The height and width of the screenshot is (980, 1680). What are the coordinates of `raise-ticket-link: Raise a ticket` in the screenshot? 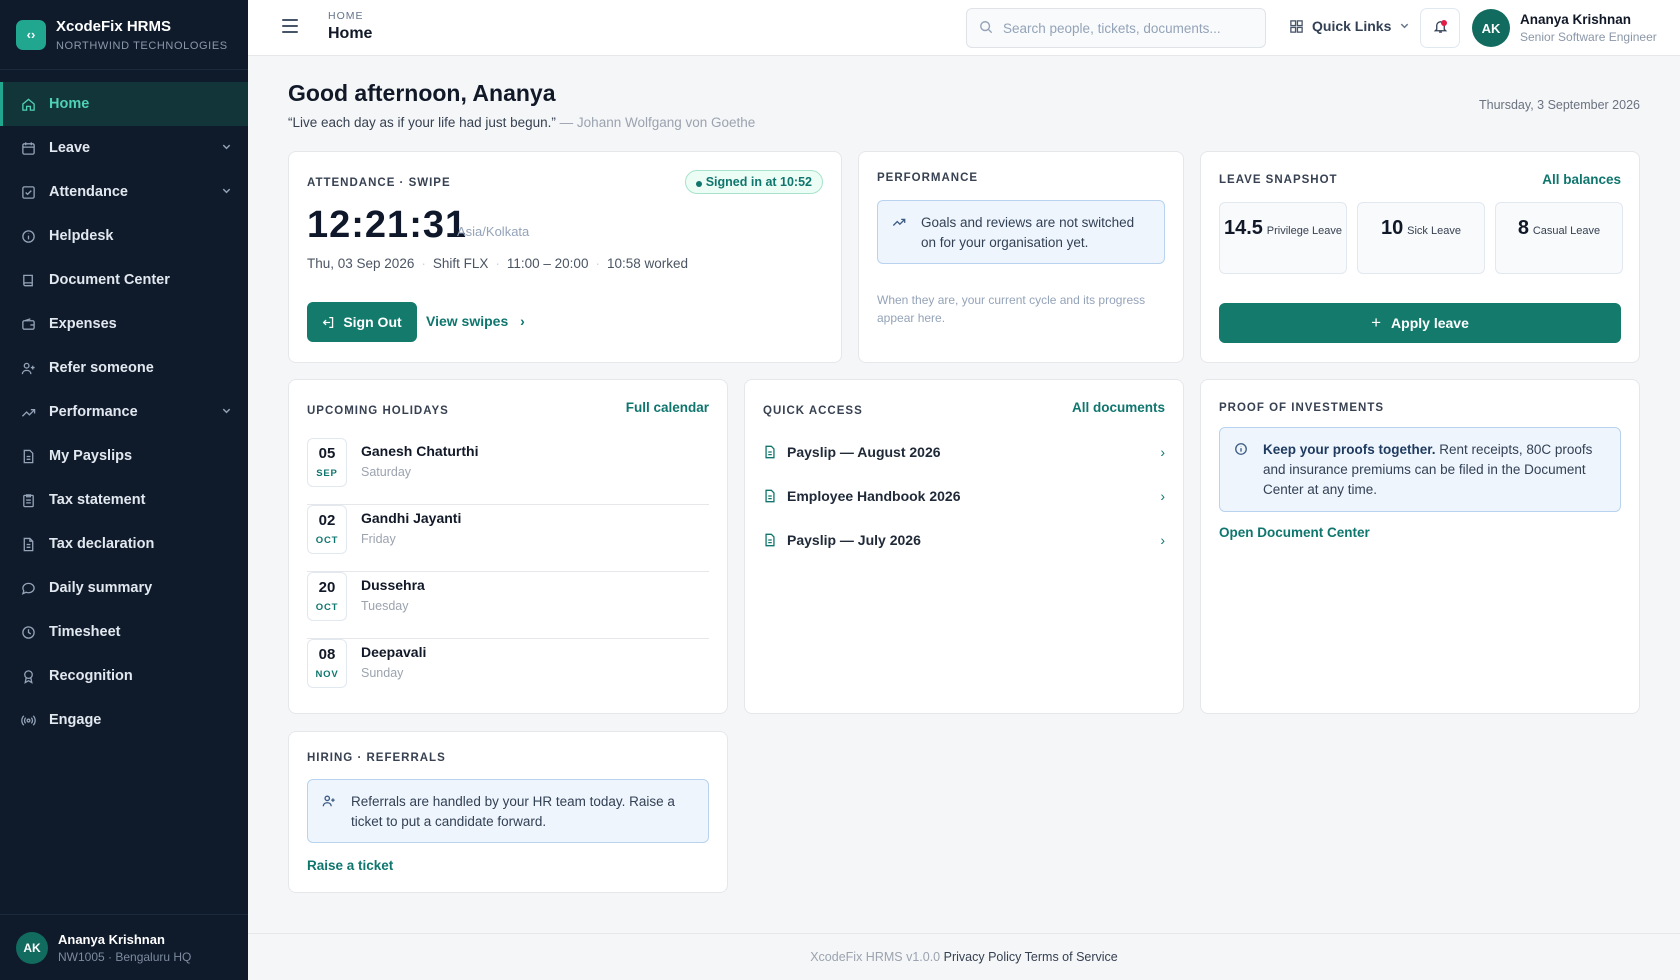 It's located at (350, 865).